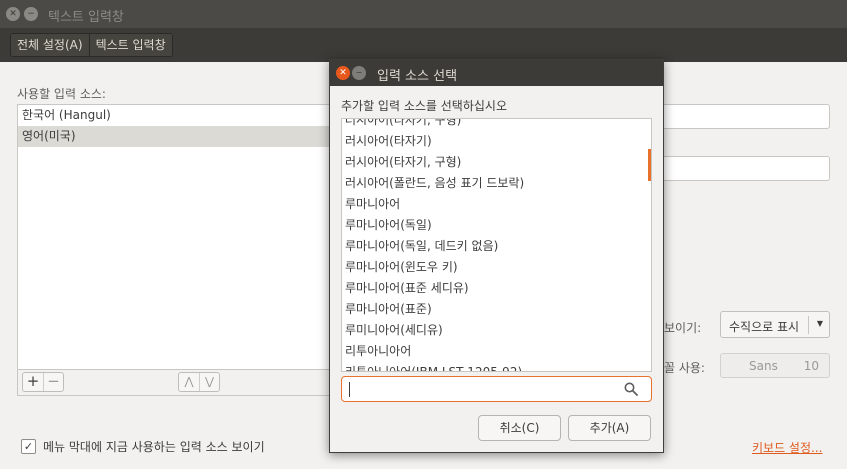 Image resolution: width=847 pixels, height=469 pixels. I want to click on list-toolbar: + − ⋀ ⋁, so click(173, 383).